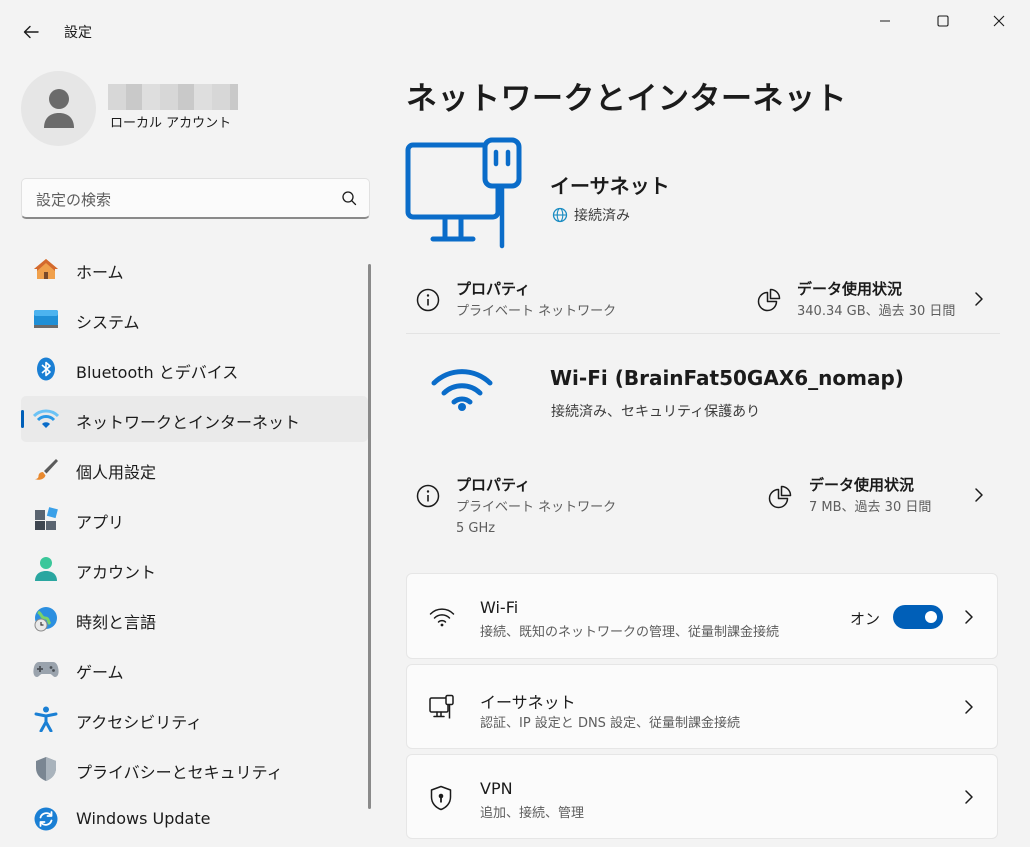 The width and height of the screenshot is (1030, 847). What do you see at coordinates (499, 607) in the screenshot?
I see `card-title: Wi-Fi` at bounding box center [499, 607].